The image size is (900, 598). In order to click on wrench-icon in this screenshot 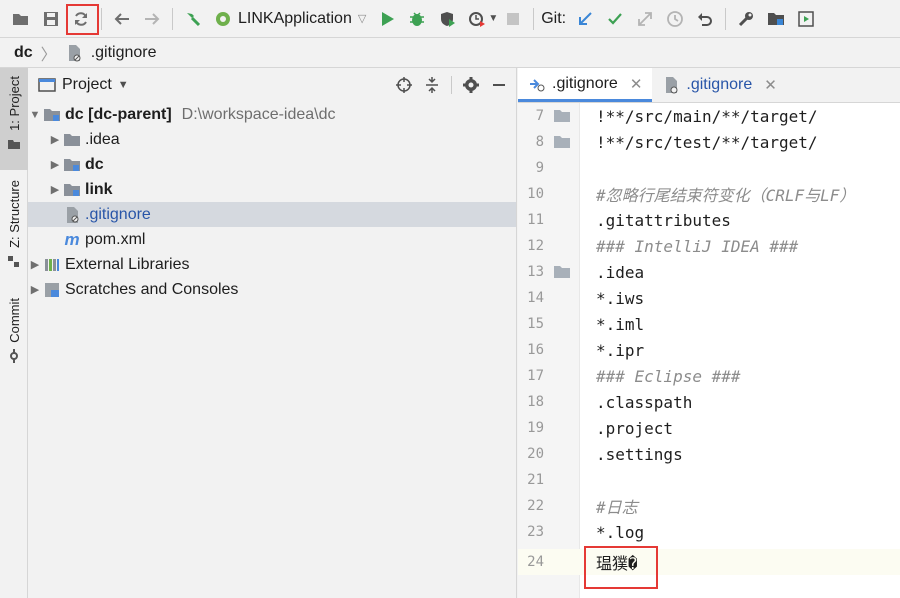, I will do `click(746, 18)`.